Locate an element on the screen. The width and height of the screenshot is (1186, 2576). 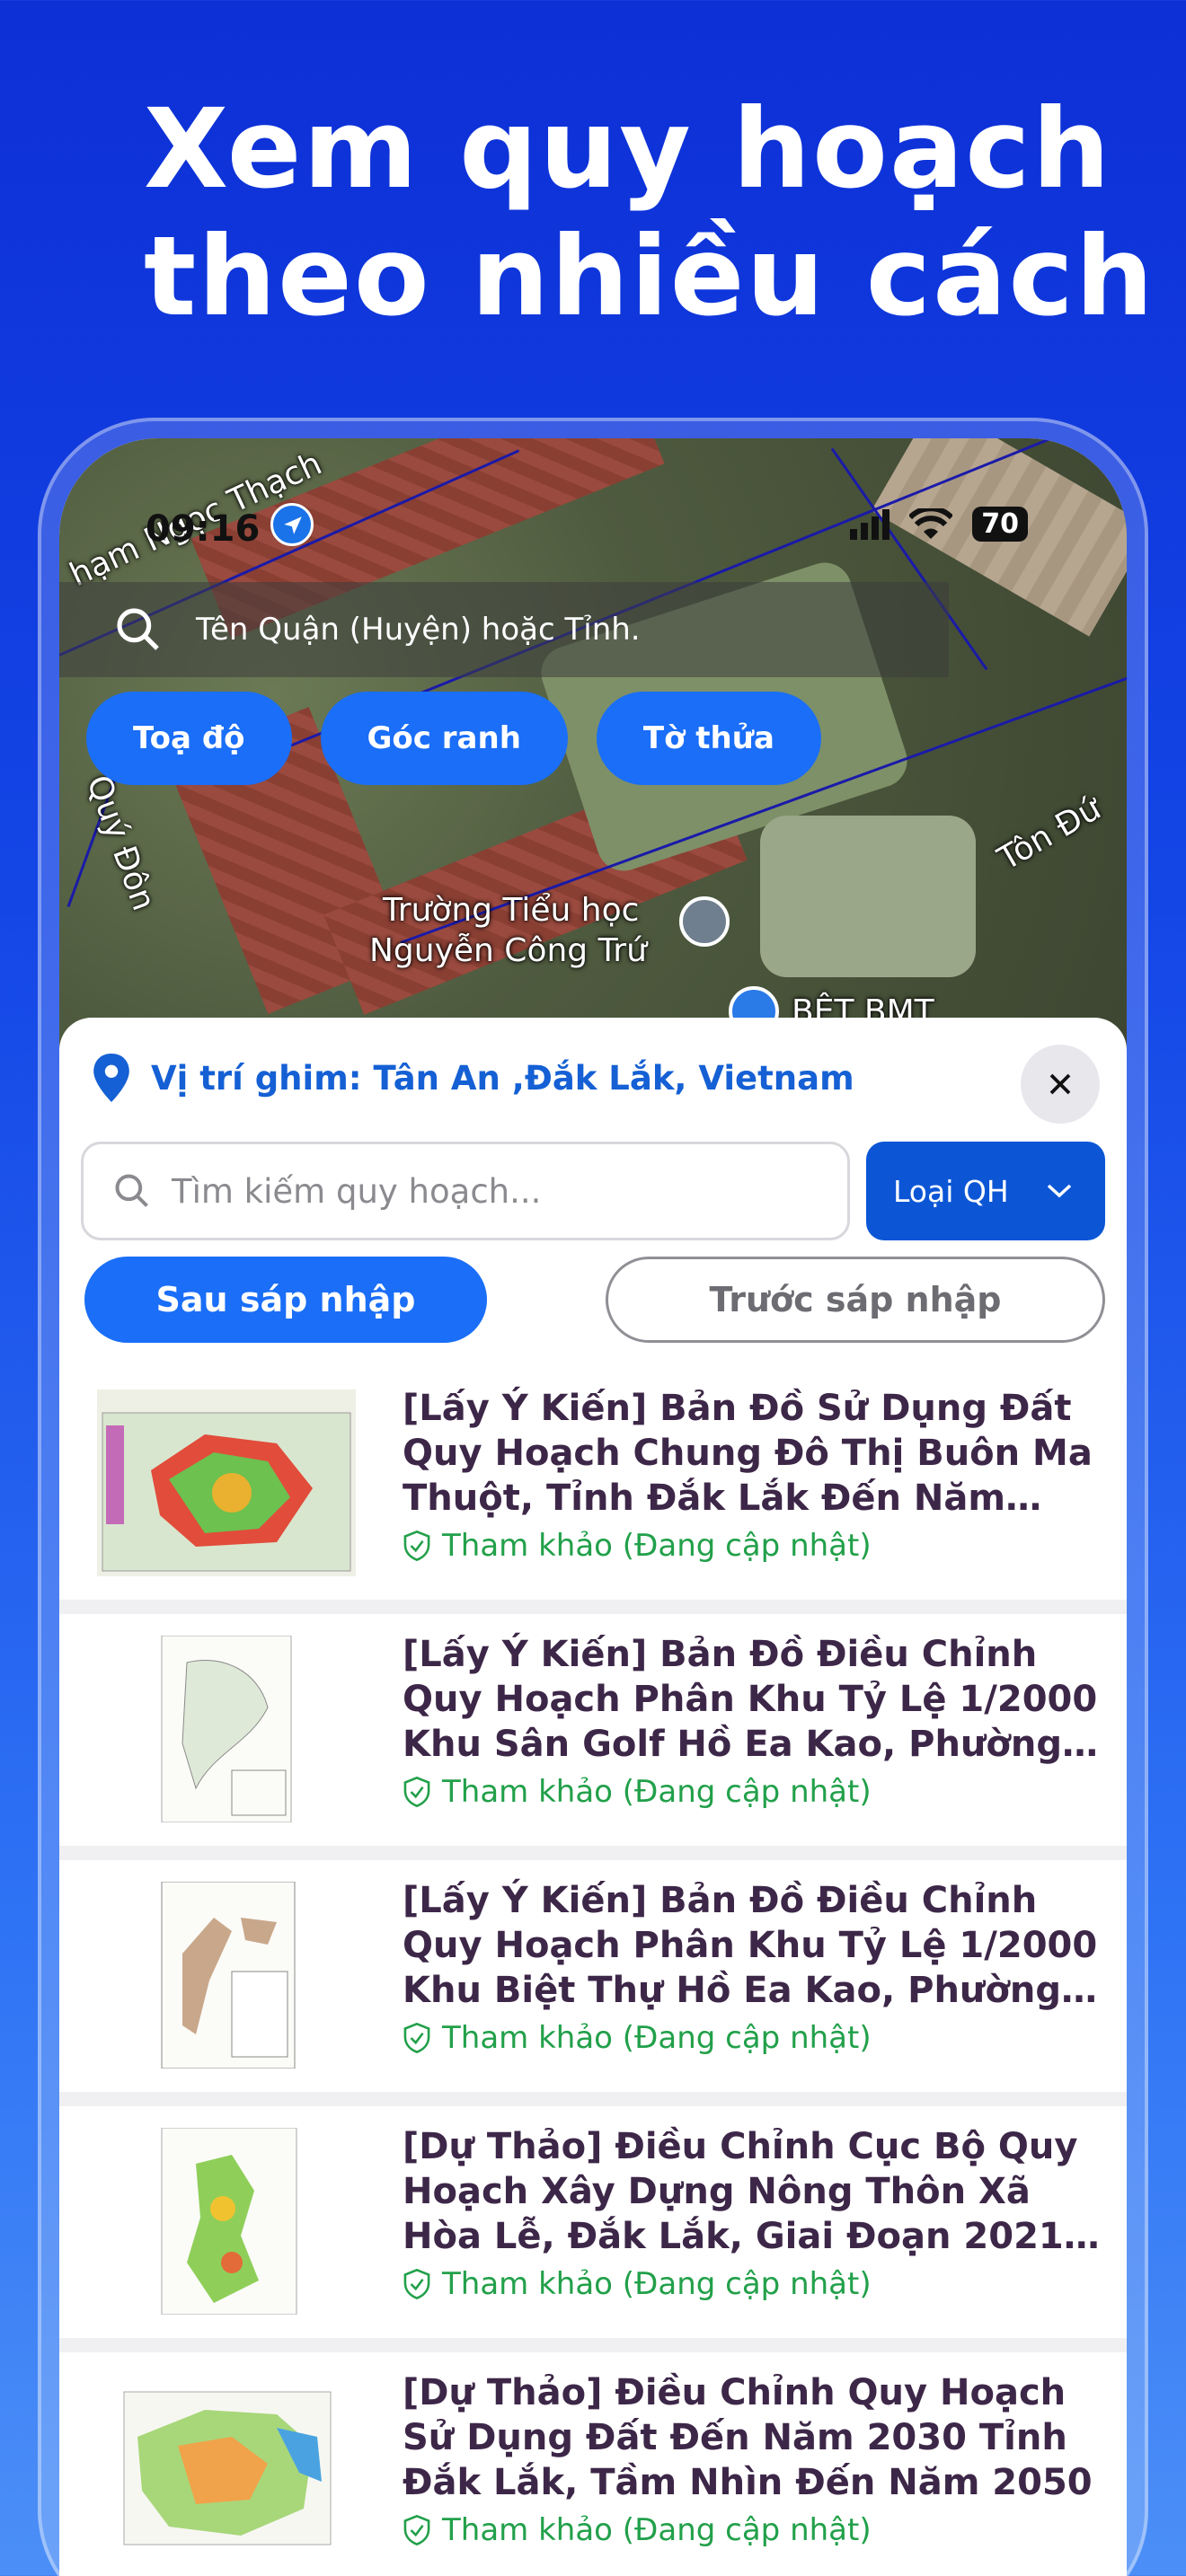
plan-type-label: Loại QH is located at coordinates (951, 1191).